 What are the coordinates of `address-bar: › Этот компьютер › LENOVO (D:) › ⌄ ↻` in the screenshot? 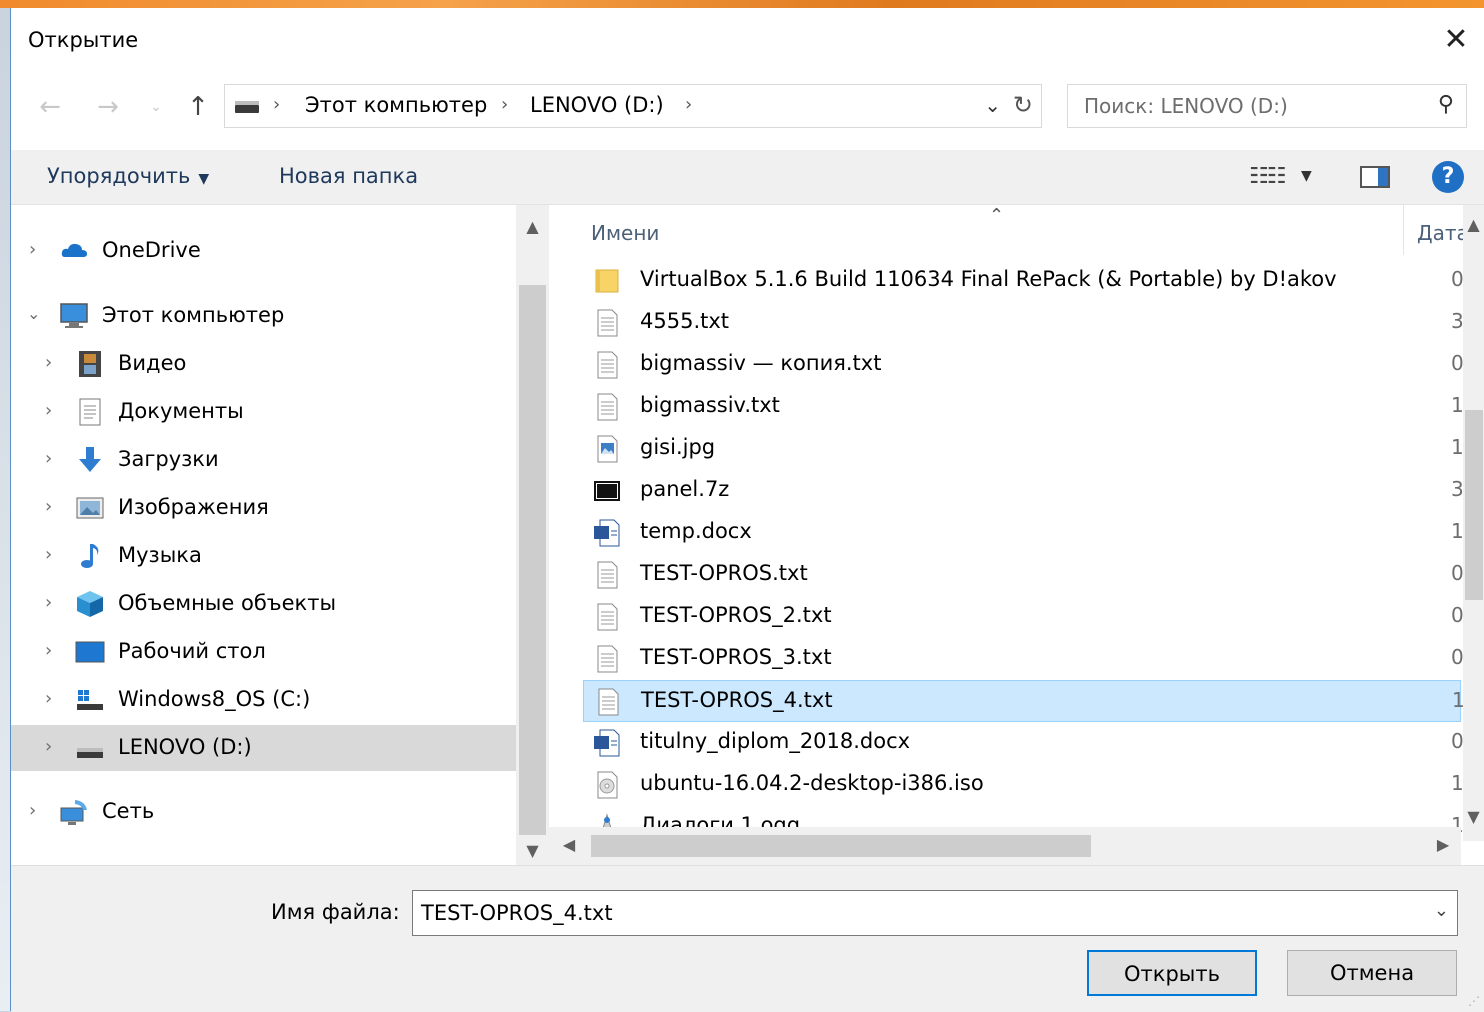 It's located at (633, 106).